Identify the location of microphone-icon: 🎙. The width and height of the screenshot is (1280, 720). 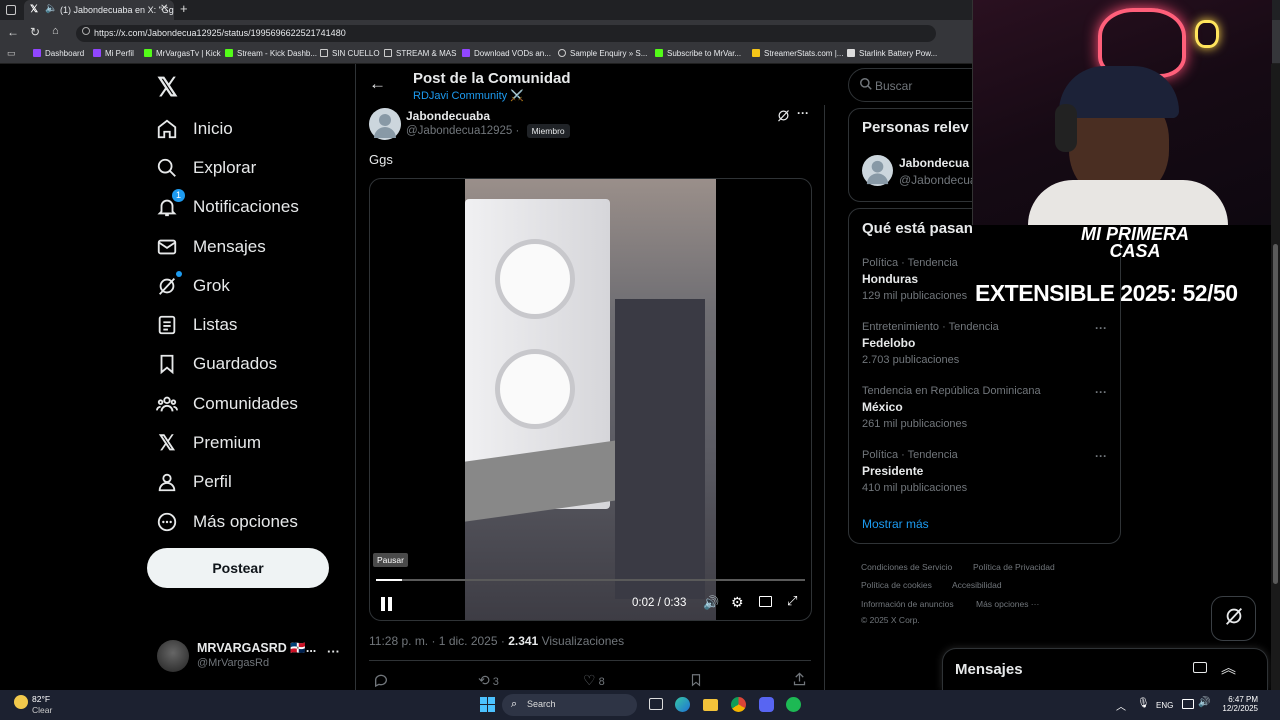
(1143, 703).